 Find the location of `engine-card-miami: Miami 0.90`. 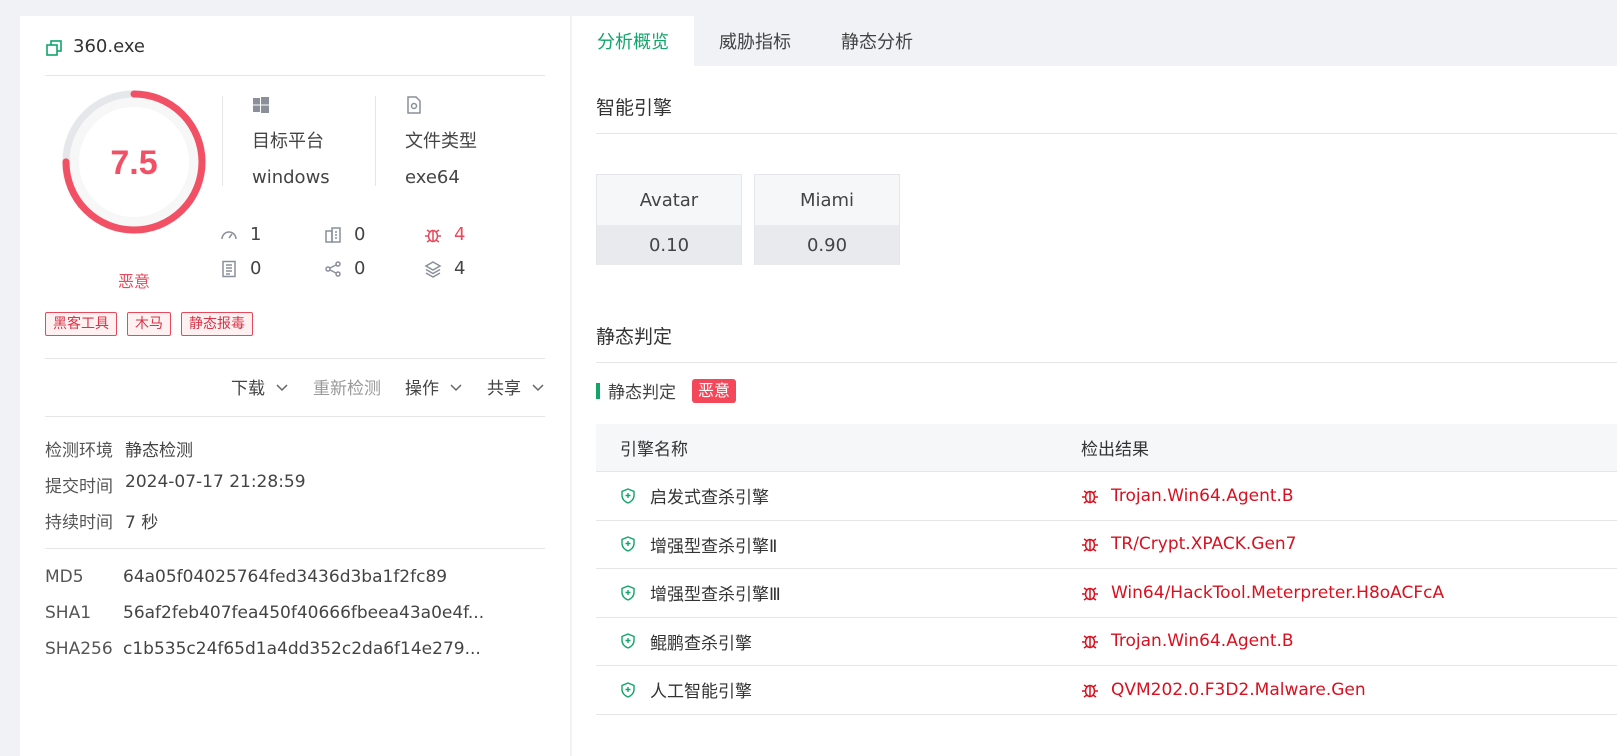

engine-card-miami: Miami 0.90 is located at coordinates (827, 219).